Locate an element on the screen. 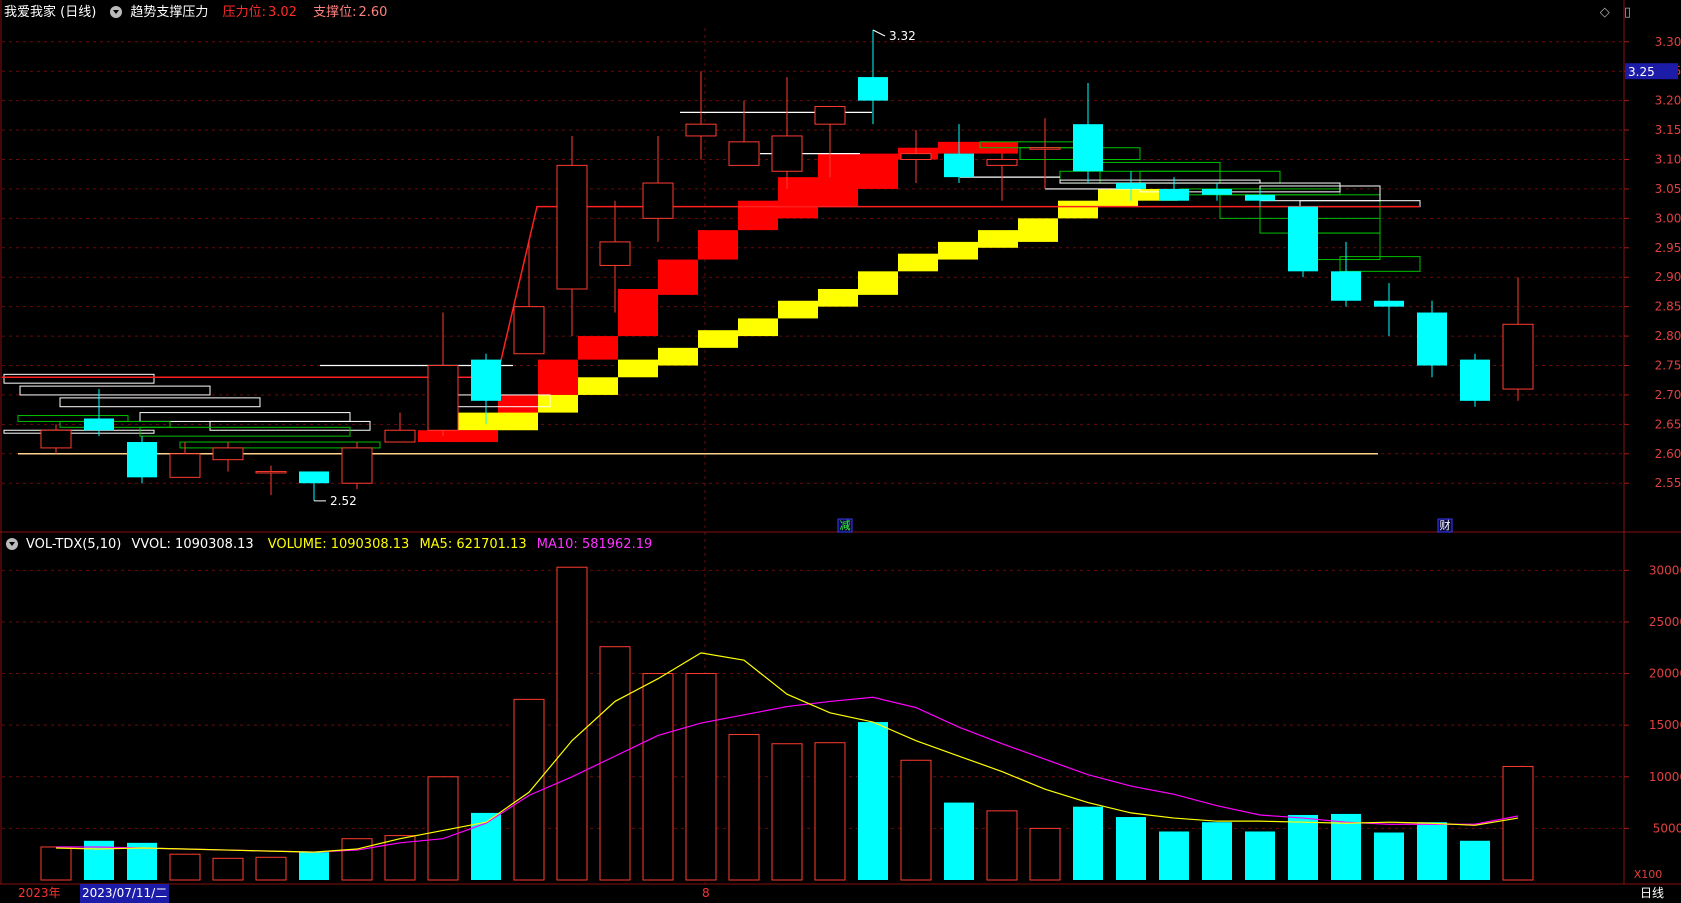 This screenshot has height=903, width=1681. volume-tick-label: 15000 is located at coordinates (1665, 725).